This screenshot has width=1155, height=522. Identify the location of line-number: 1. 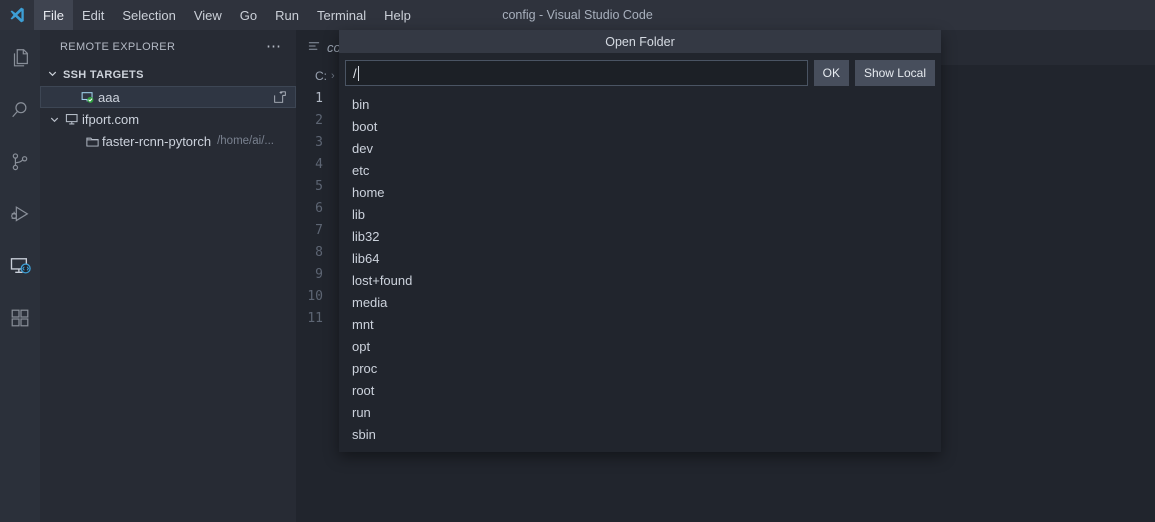
(319, 98).